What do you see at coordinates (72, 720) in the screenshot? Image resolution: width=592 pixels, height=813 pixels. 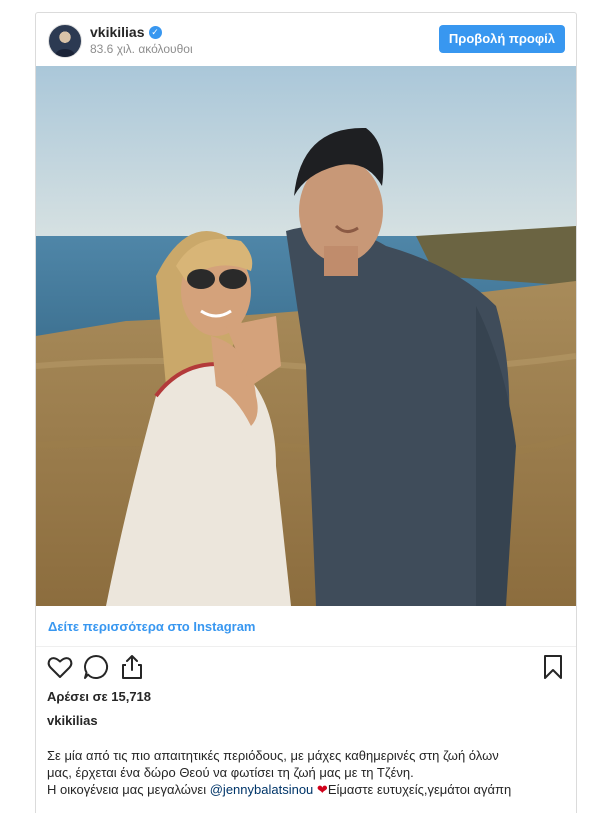 I see `caption-username: vkikilias` at bounding box center [72, 720].